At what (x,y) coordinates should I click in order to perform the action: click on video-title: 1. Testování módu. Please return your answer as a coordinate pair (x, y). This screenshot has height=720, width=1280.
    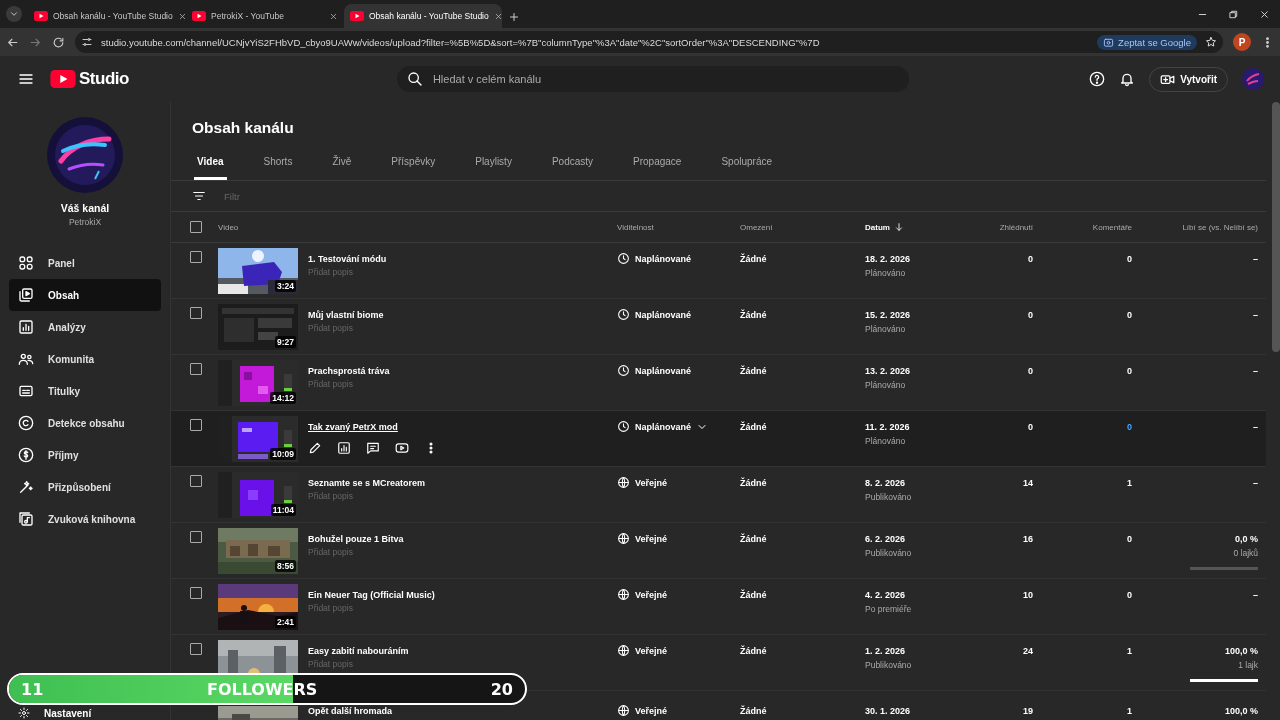
    Looking at the image, I should click on (347, 259).